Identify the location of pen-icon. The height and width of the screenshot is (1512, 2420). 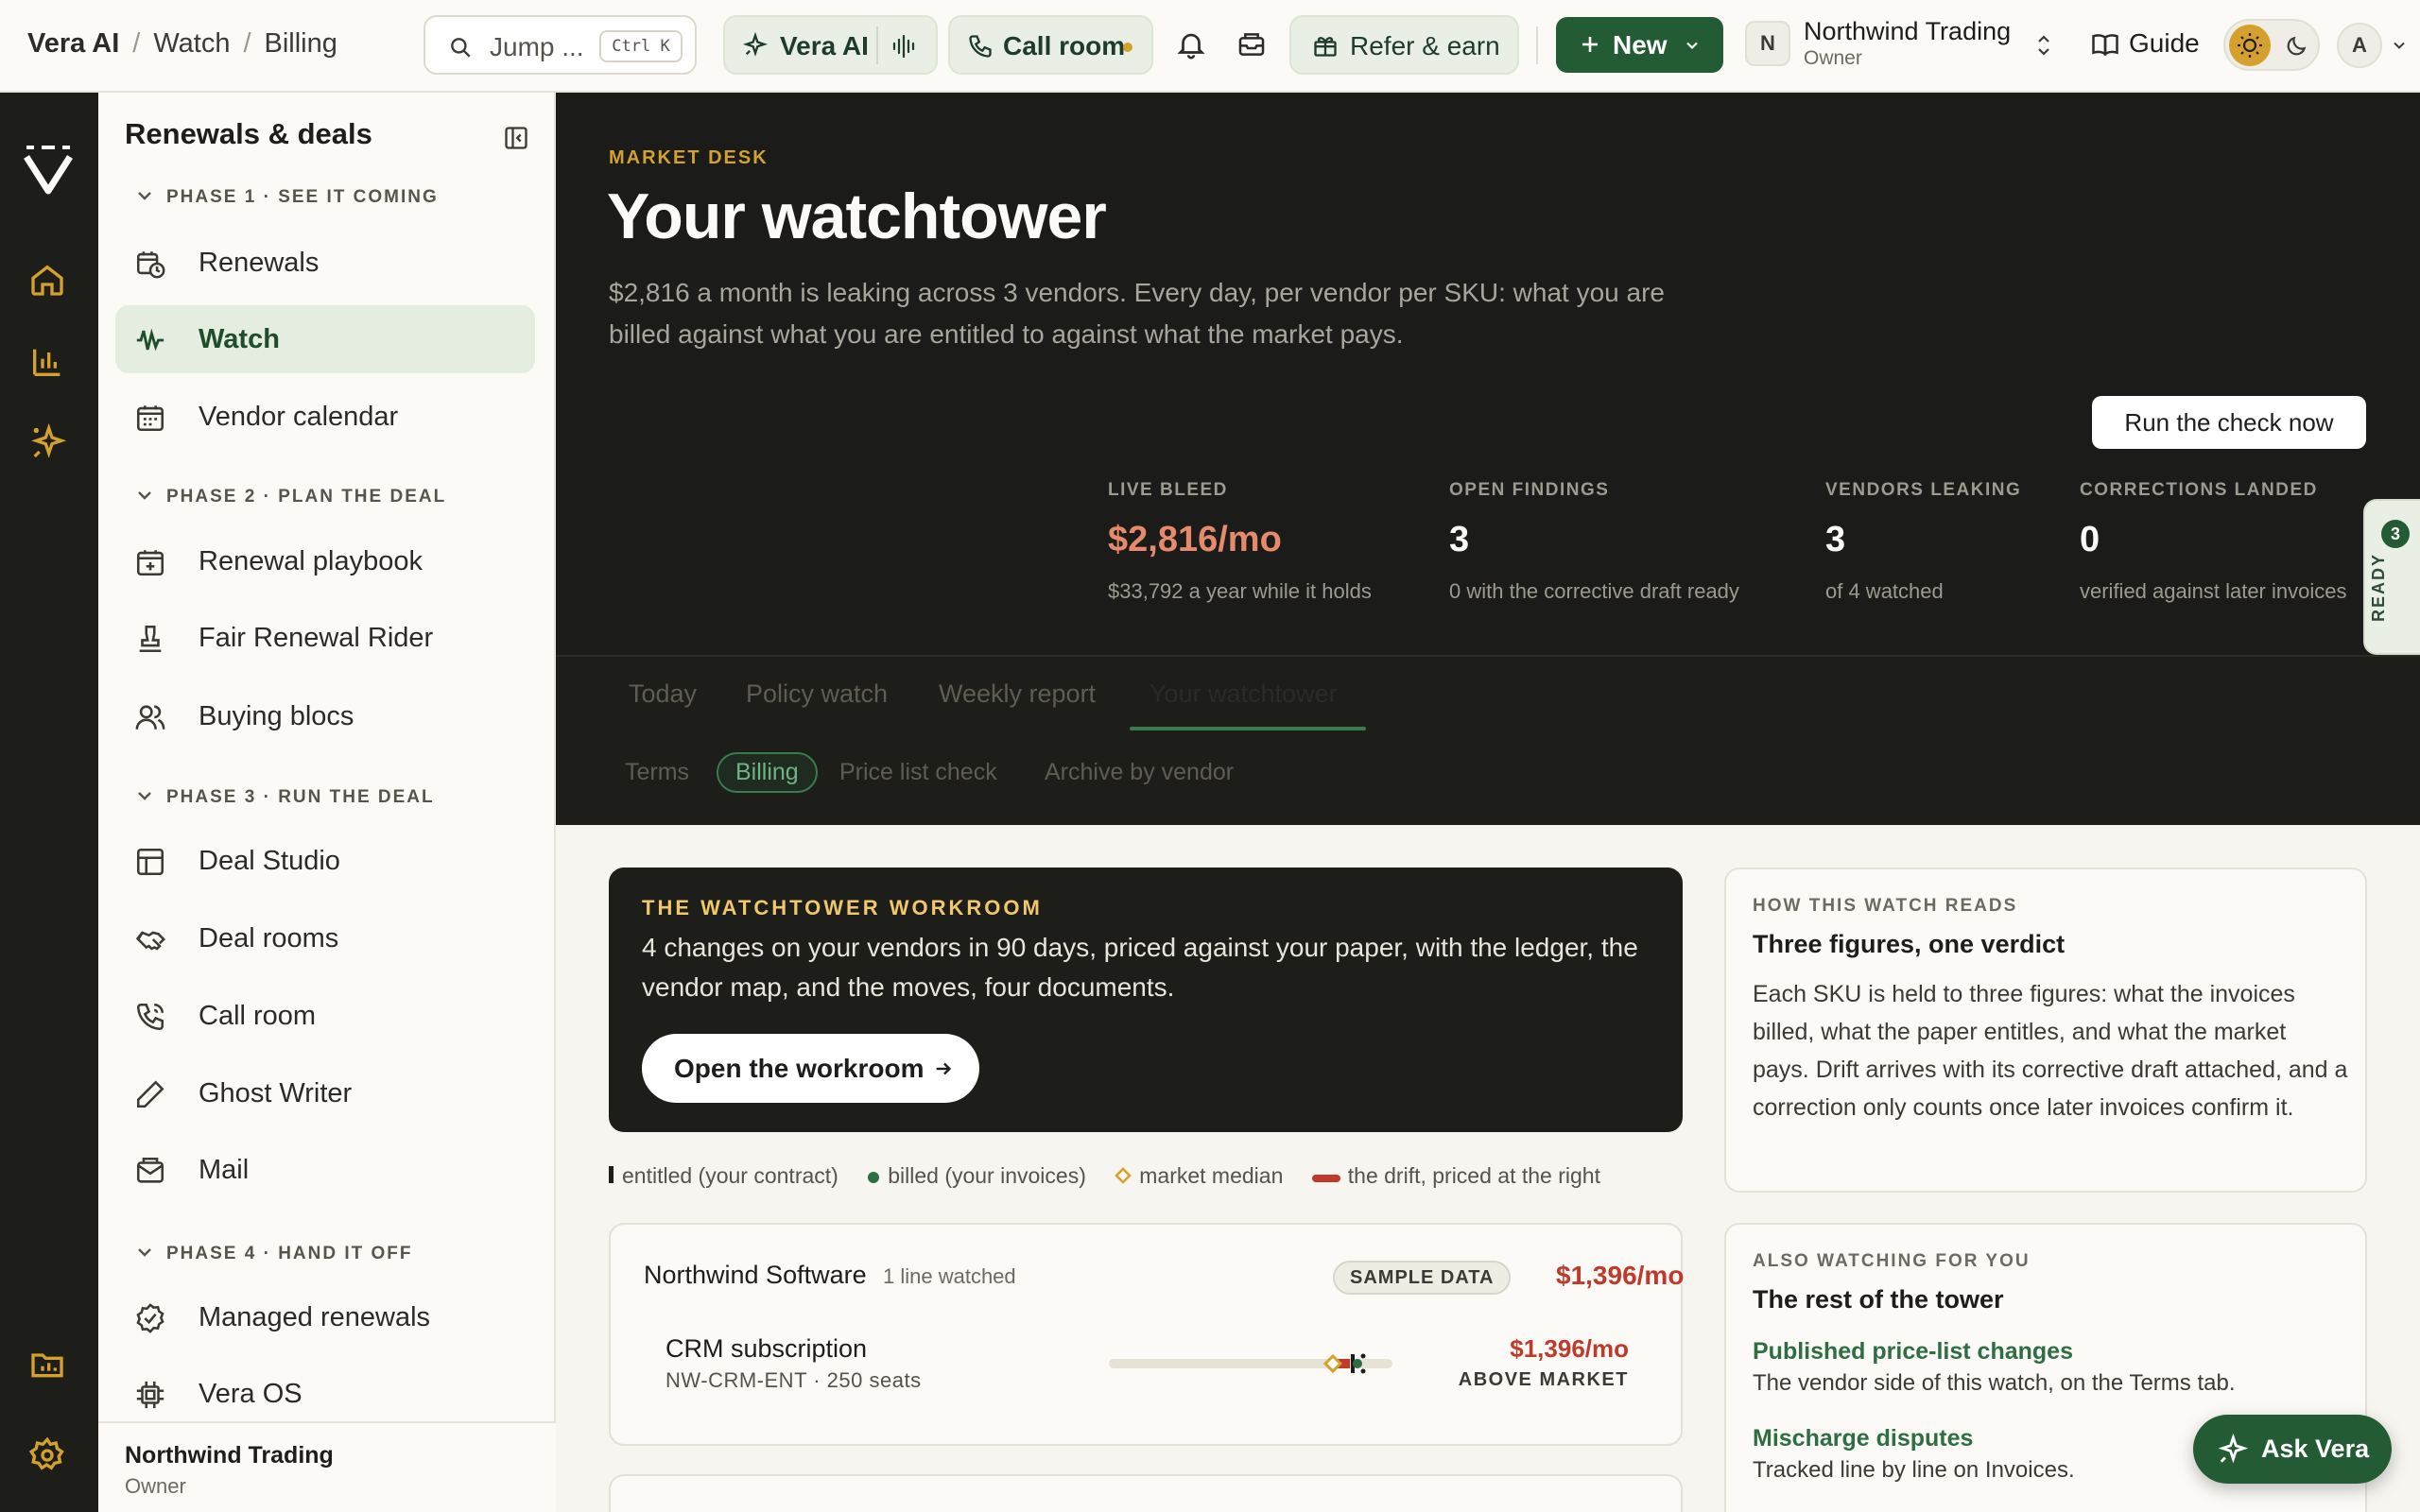
(150, 1096).